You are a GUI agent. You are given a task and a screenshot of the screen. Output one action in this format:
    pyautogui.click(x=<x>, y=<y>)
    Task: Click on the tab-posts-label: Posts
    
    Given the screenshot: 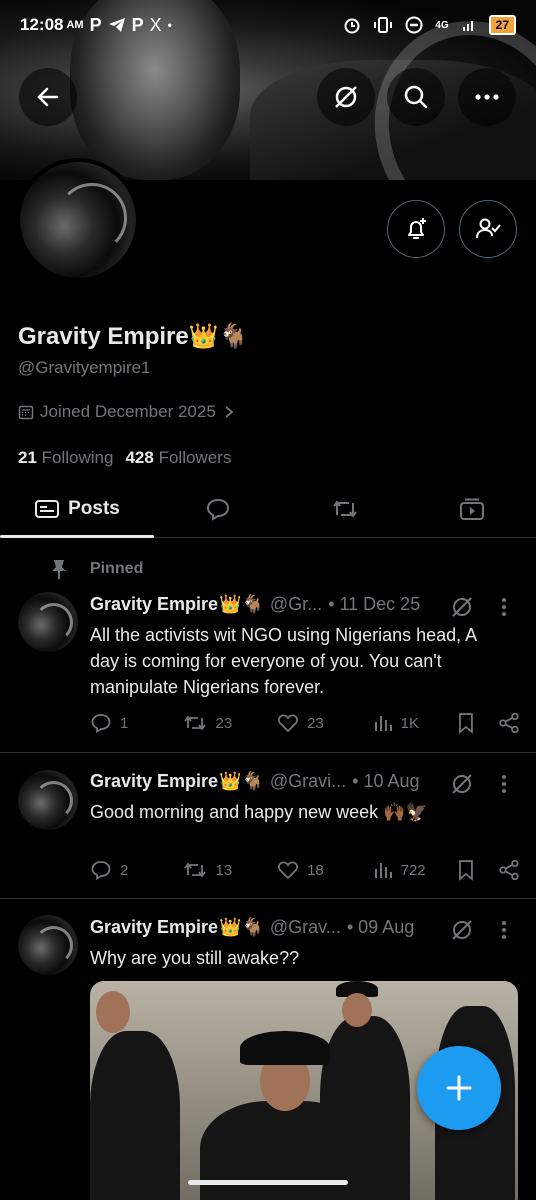 What is the action you would take?
    pyautogui.click(x=94, y=508)
    